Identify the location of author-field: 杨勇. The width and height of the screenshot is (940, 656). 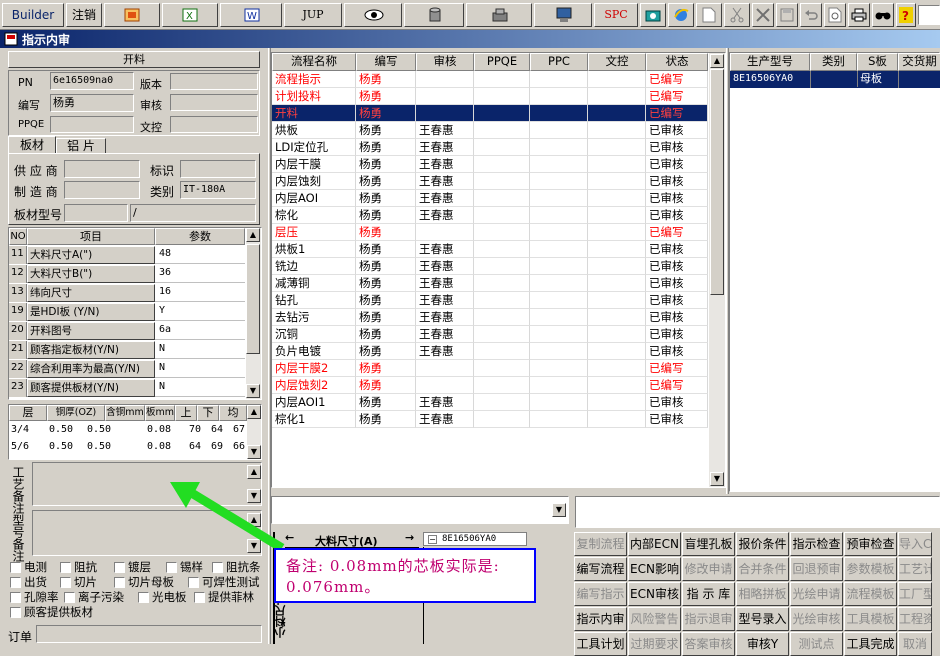
(92, 103).